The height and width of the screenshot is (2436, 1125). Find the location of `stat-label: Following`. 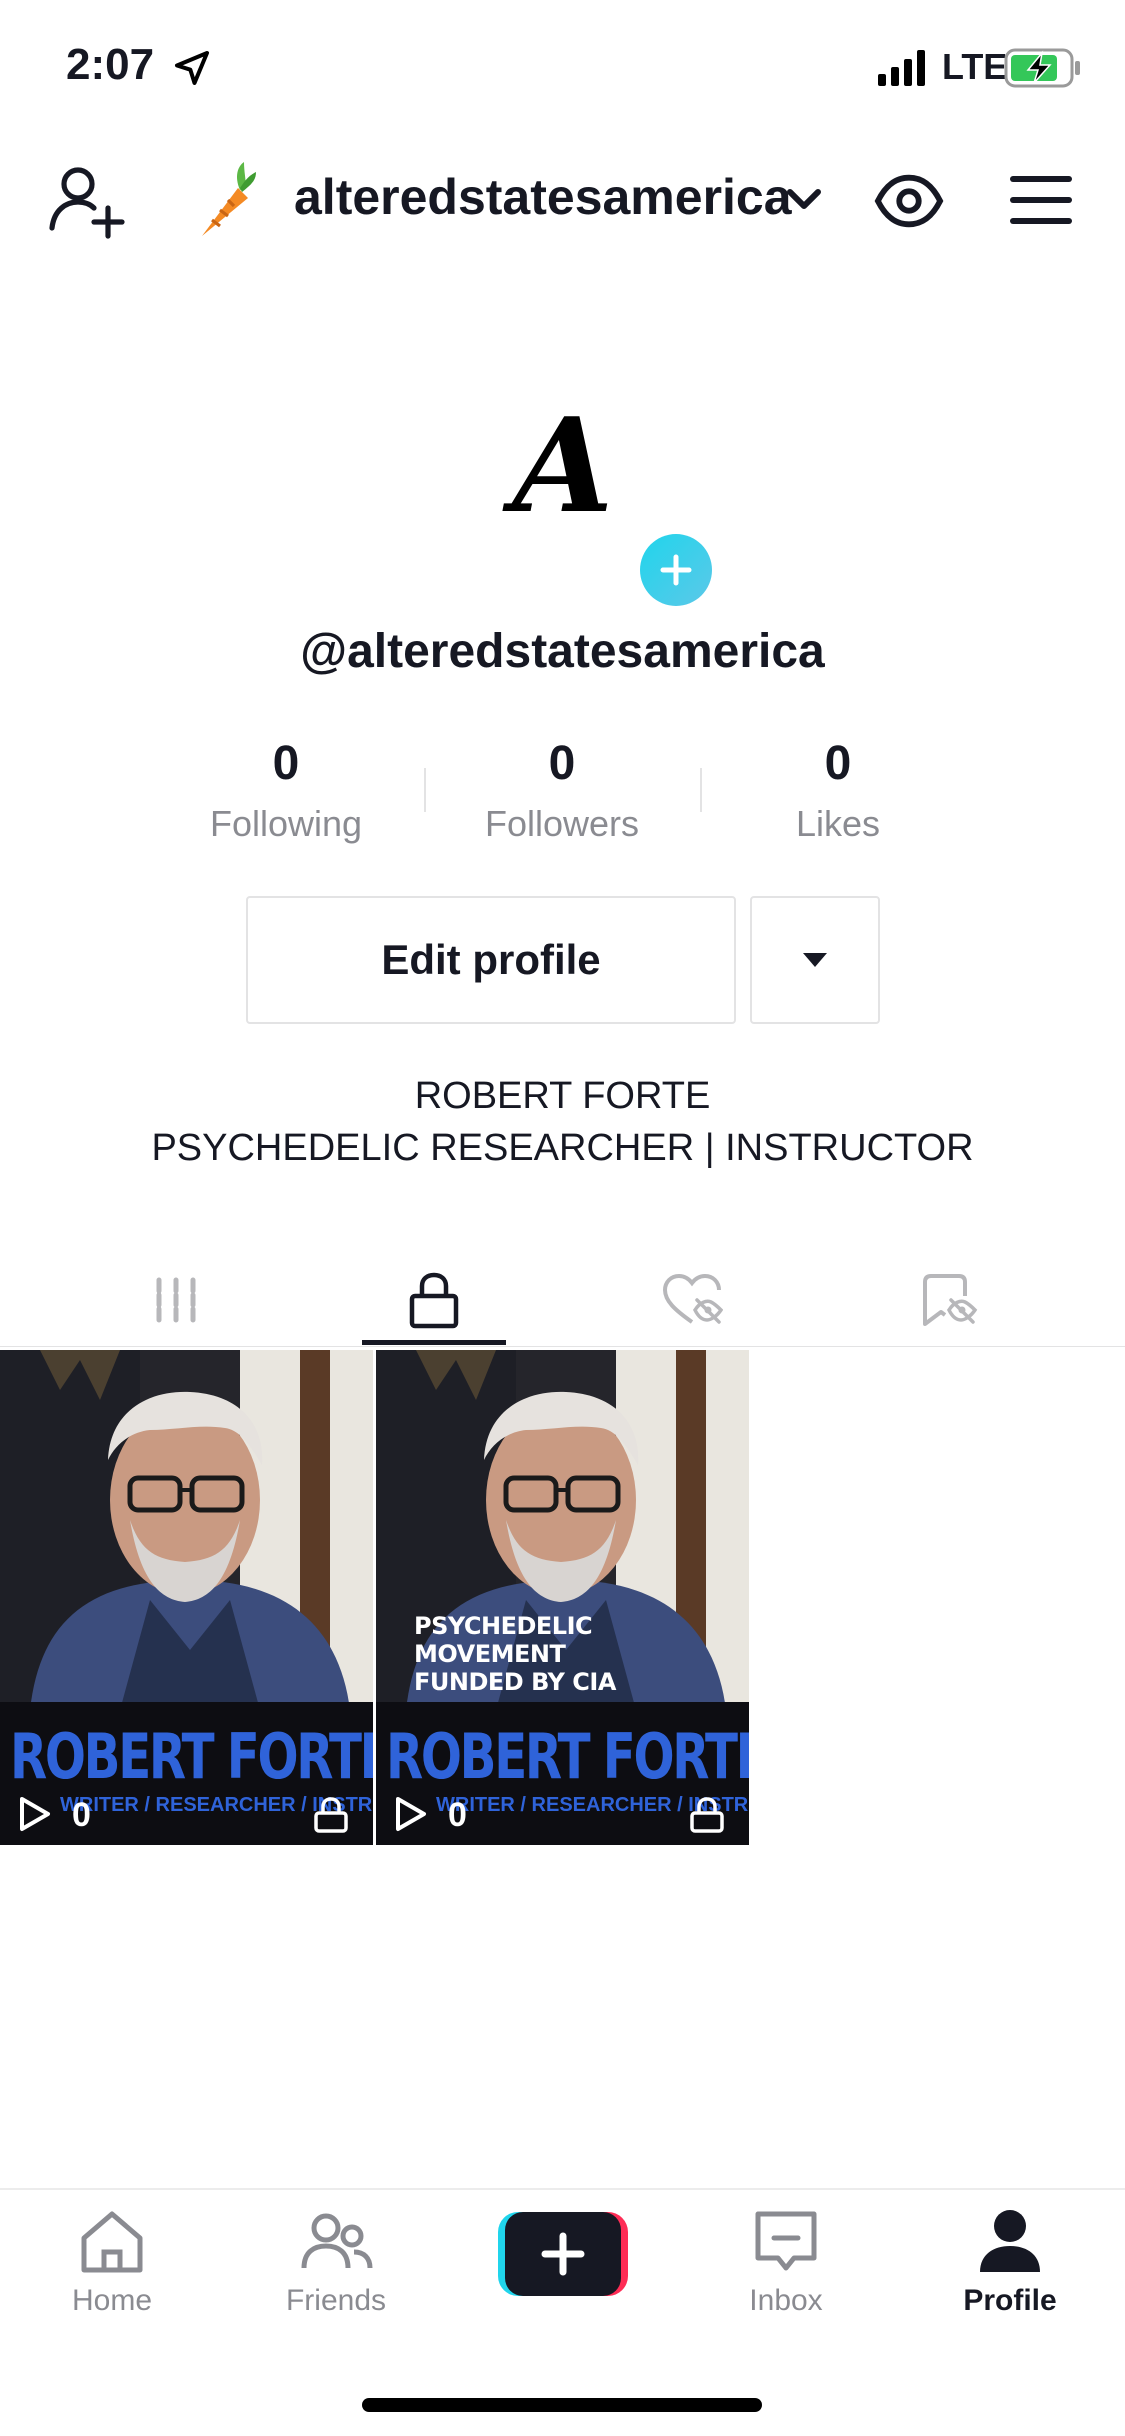

stat-label: Following is located at coordinates (286, 823).